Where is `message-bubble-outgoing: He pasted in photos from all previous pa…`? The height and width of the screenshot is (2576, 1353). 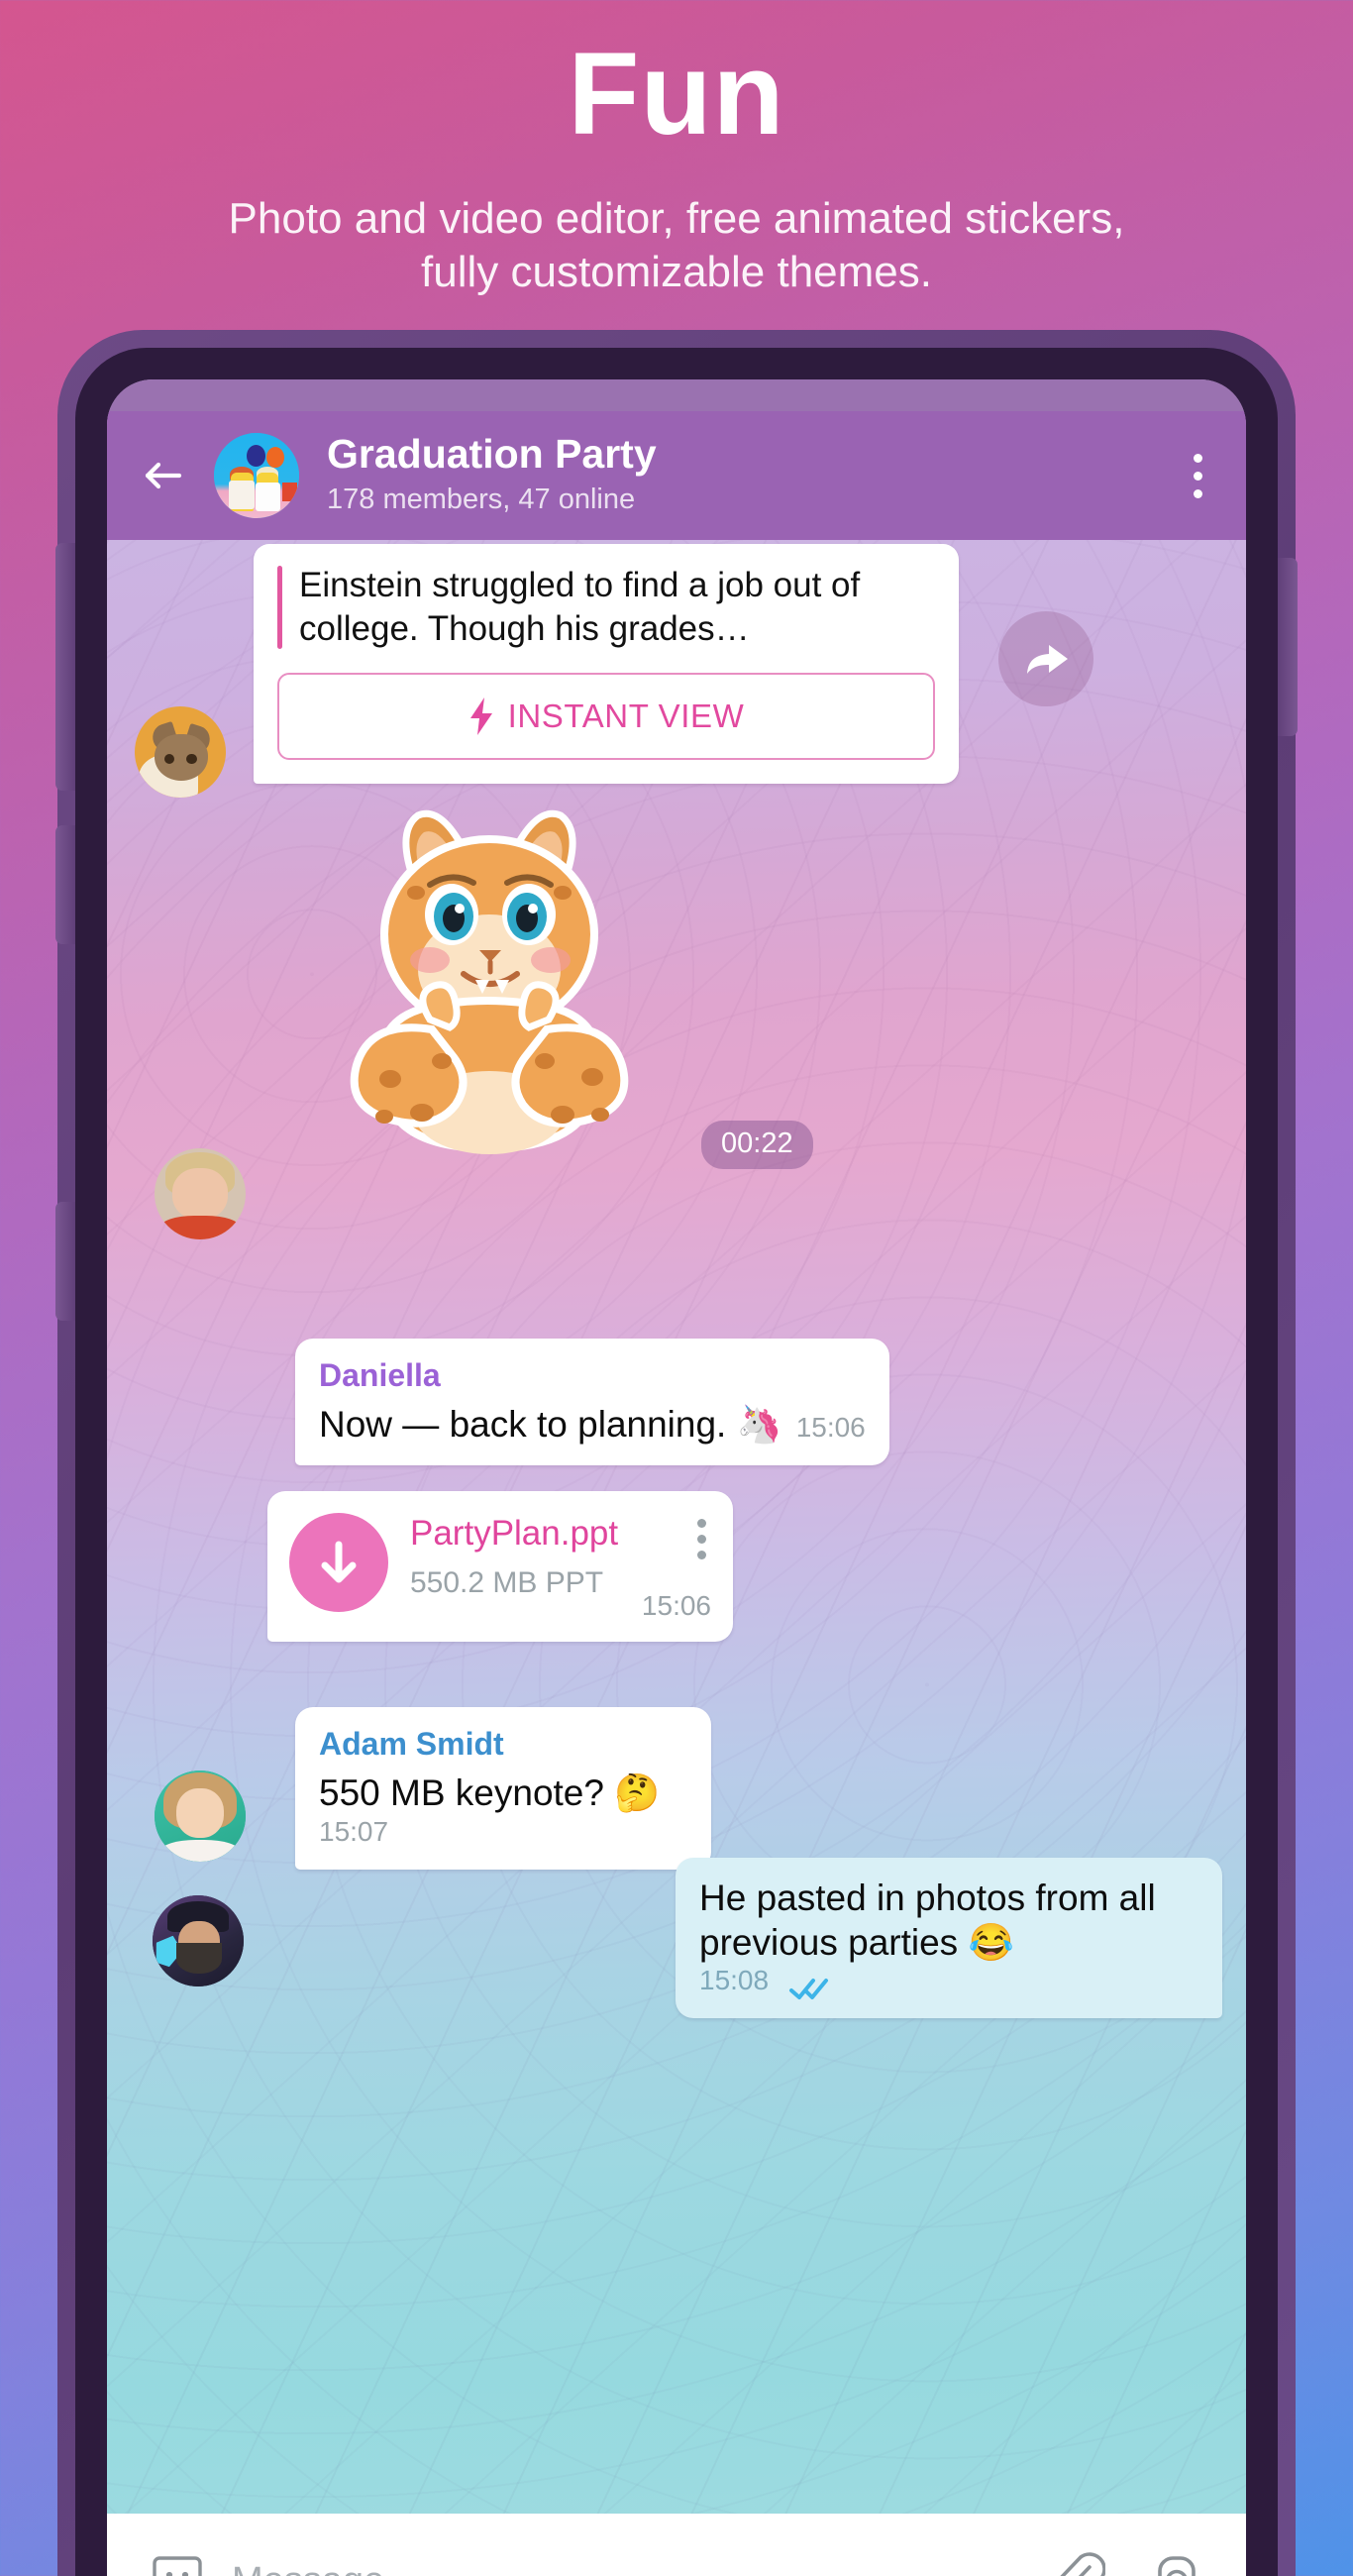
message-bubble-outgoing: He pasted in photos from all previous pa… is located at coordinates (949, 1939).